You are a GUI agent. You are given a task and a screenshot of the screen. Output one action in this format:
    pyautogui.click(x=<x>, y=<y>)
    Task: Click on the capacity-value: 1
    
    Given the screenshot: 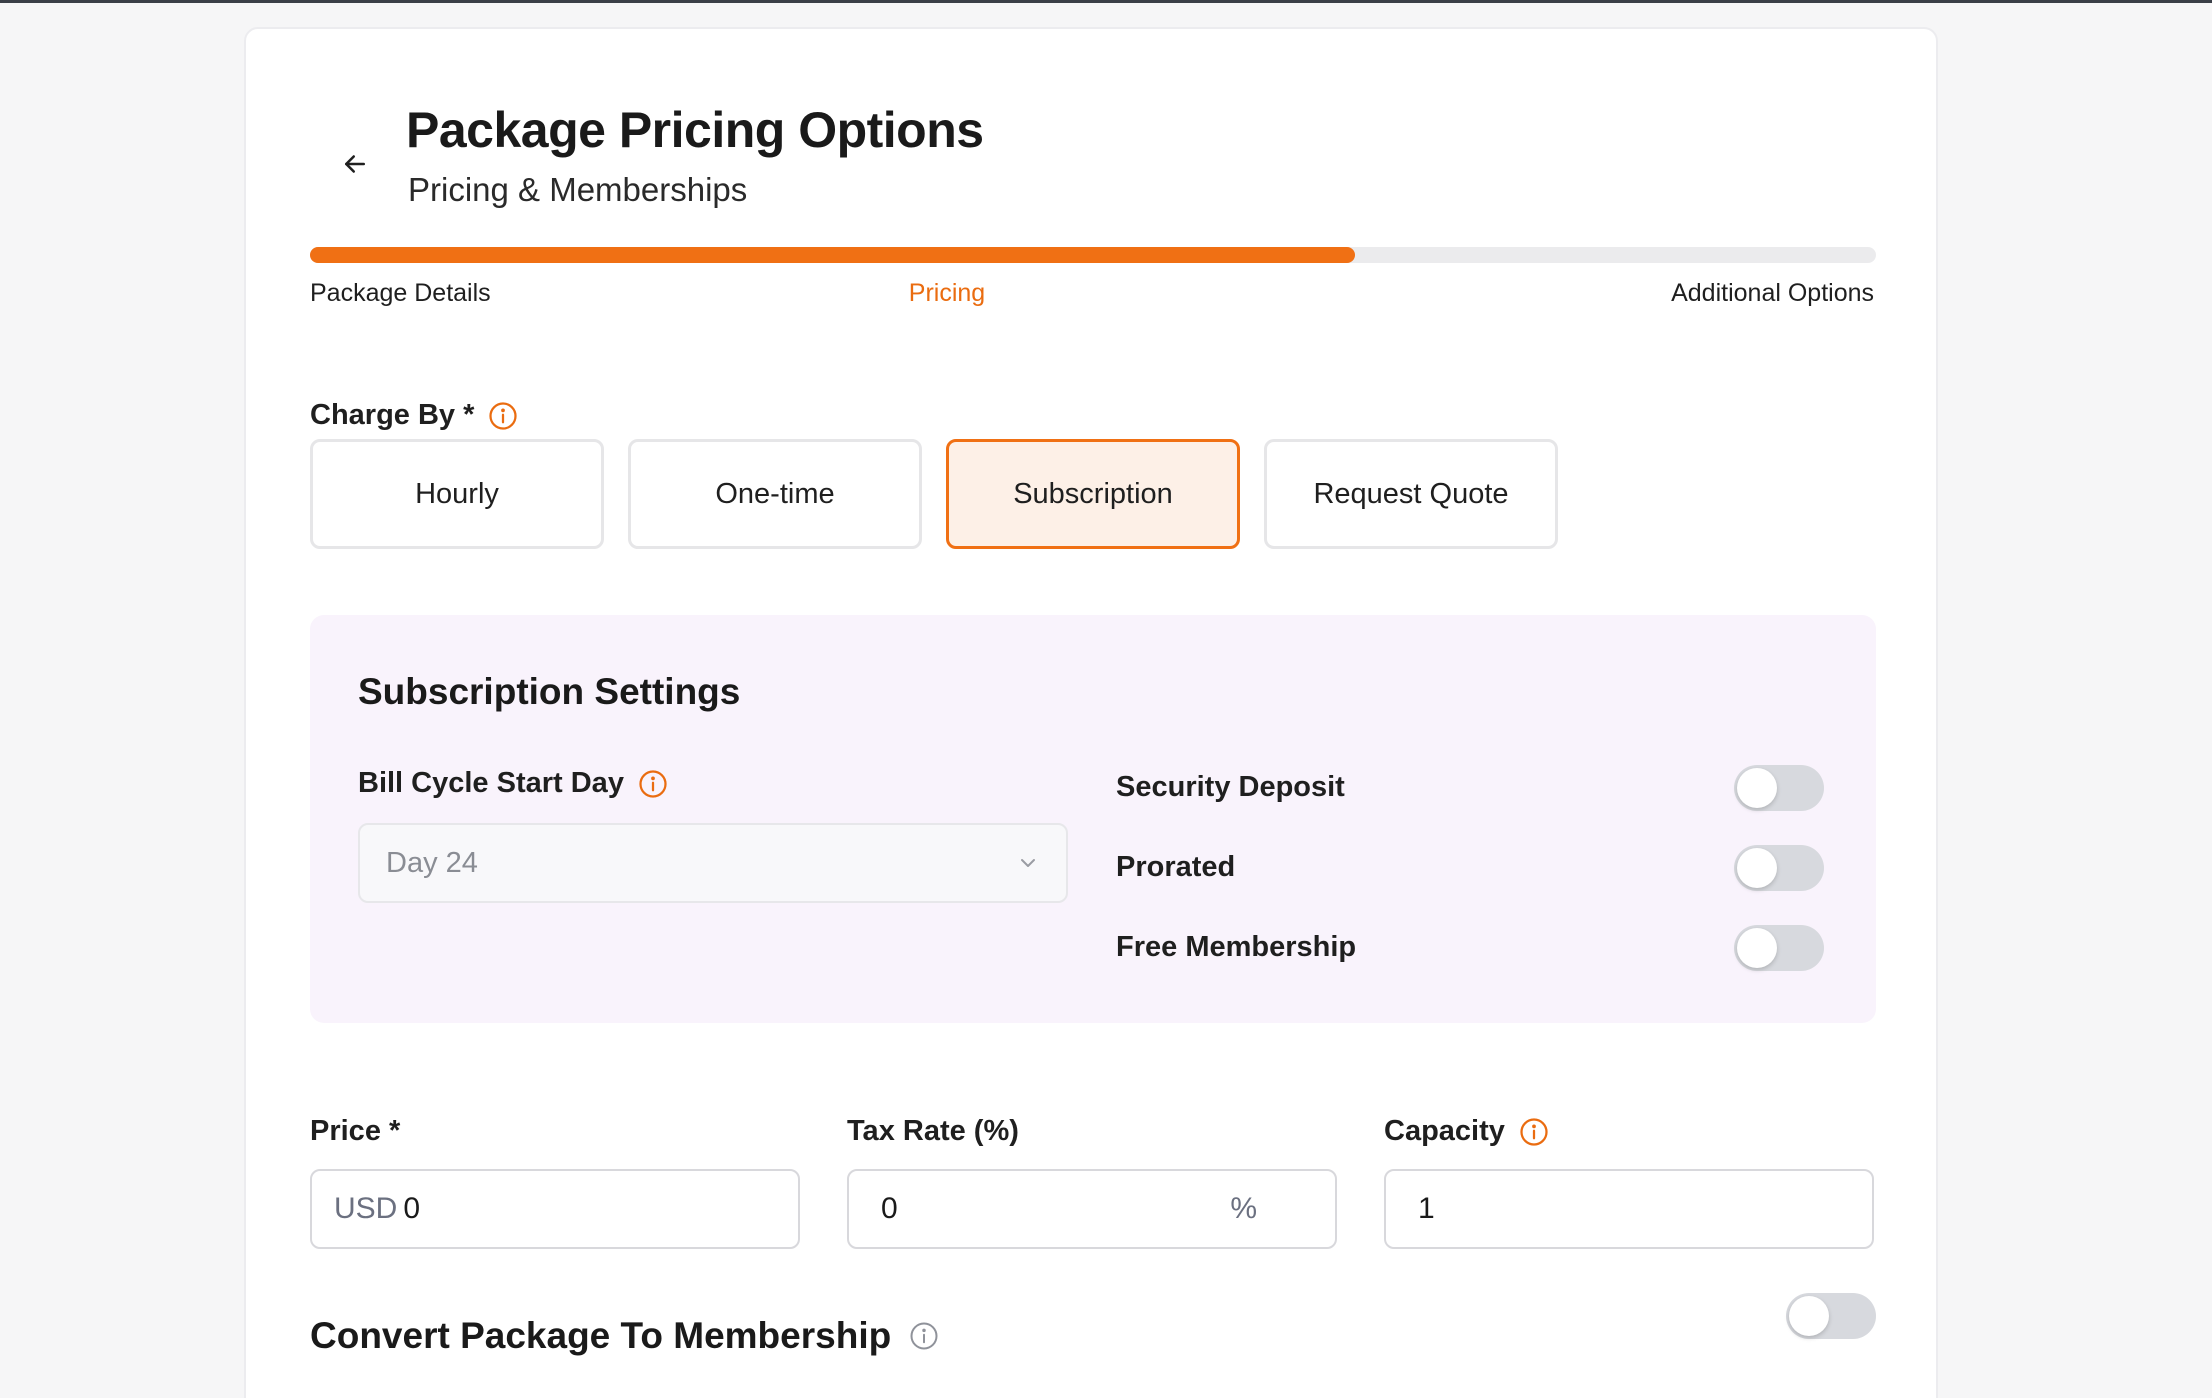 What is the action you would take?
    pyautogui.click(x=1426, y=1208)
    